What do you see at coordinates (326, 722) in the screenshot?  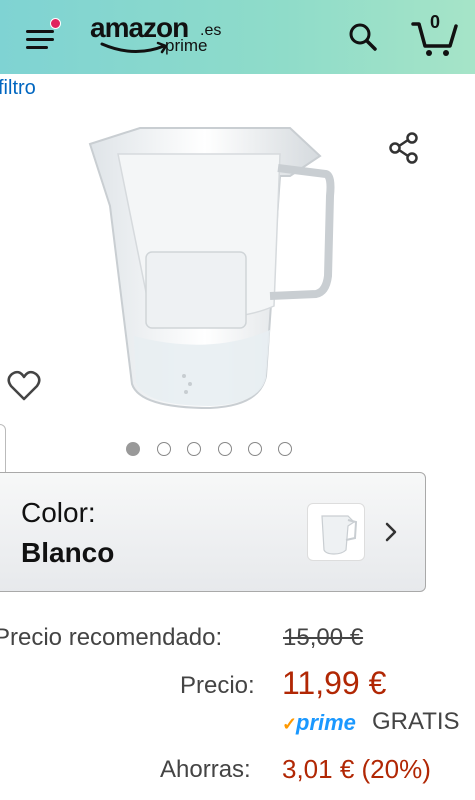 I see `prime-label: prime` at bounding box center [326, 722].